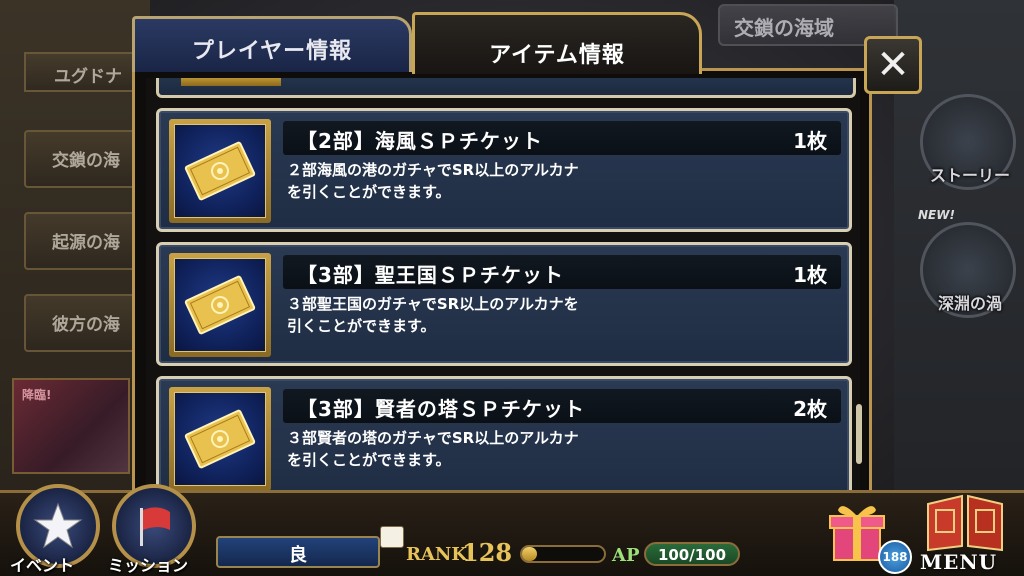 The height and width of the screenshot is (576, 1024). What do you see at coordinates (433, 181) in the screenshot?
I see `item-description: ２部海風の港のガチャでSR以上のアルカナ を引くことができます。` at bounding box center [433, 181].